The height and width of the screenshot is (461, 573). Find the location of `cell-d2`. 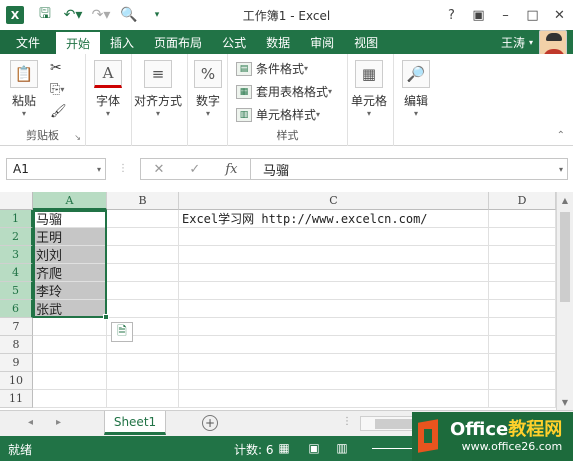

cell-d2 is located at coordinates (522, 237).